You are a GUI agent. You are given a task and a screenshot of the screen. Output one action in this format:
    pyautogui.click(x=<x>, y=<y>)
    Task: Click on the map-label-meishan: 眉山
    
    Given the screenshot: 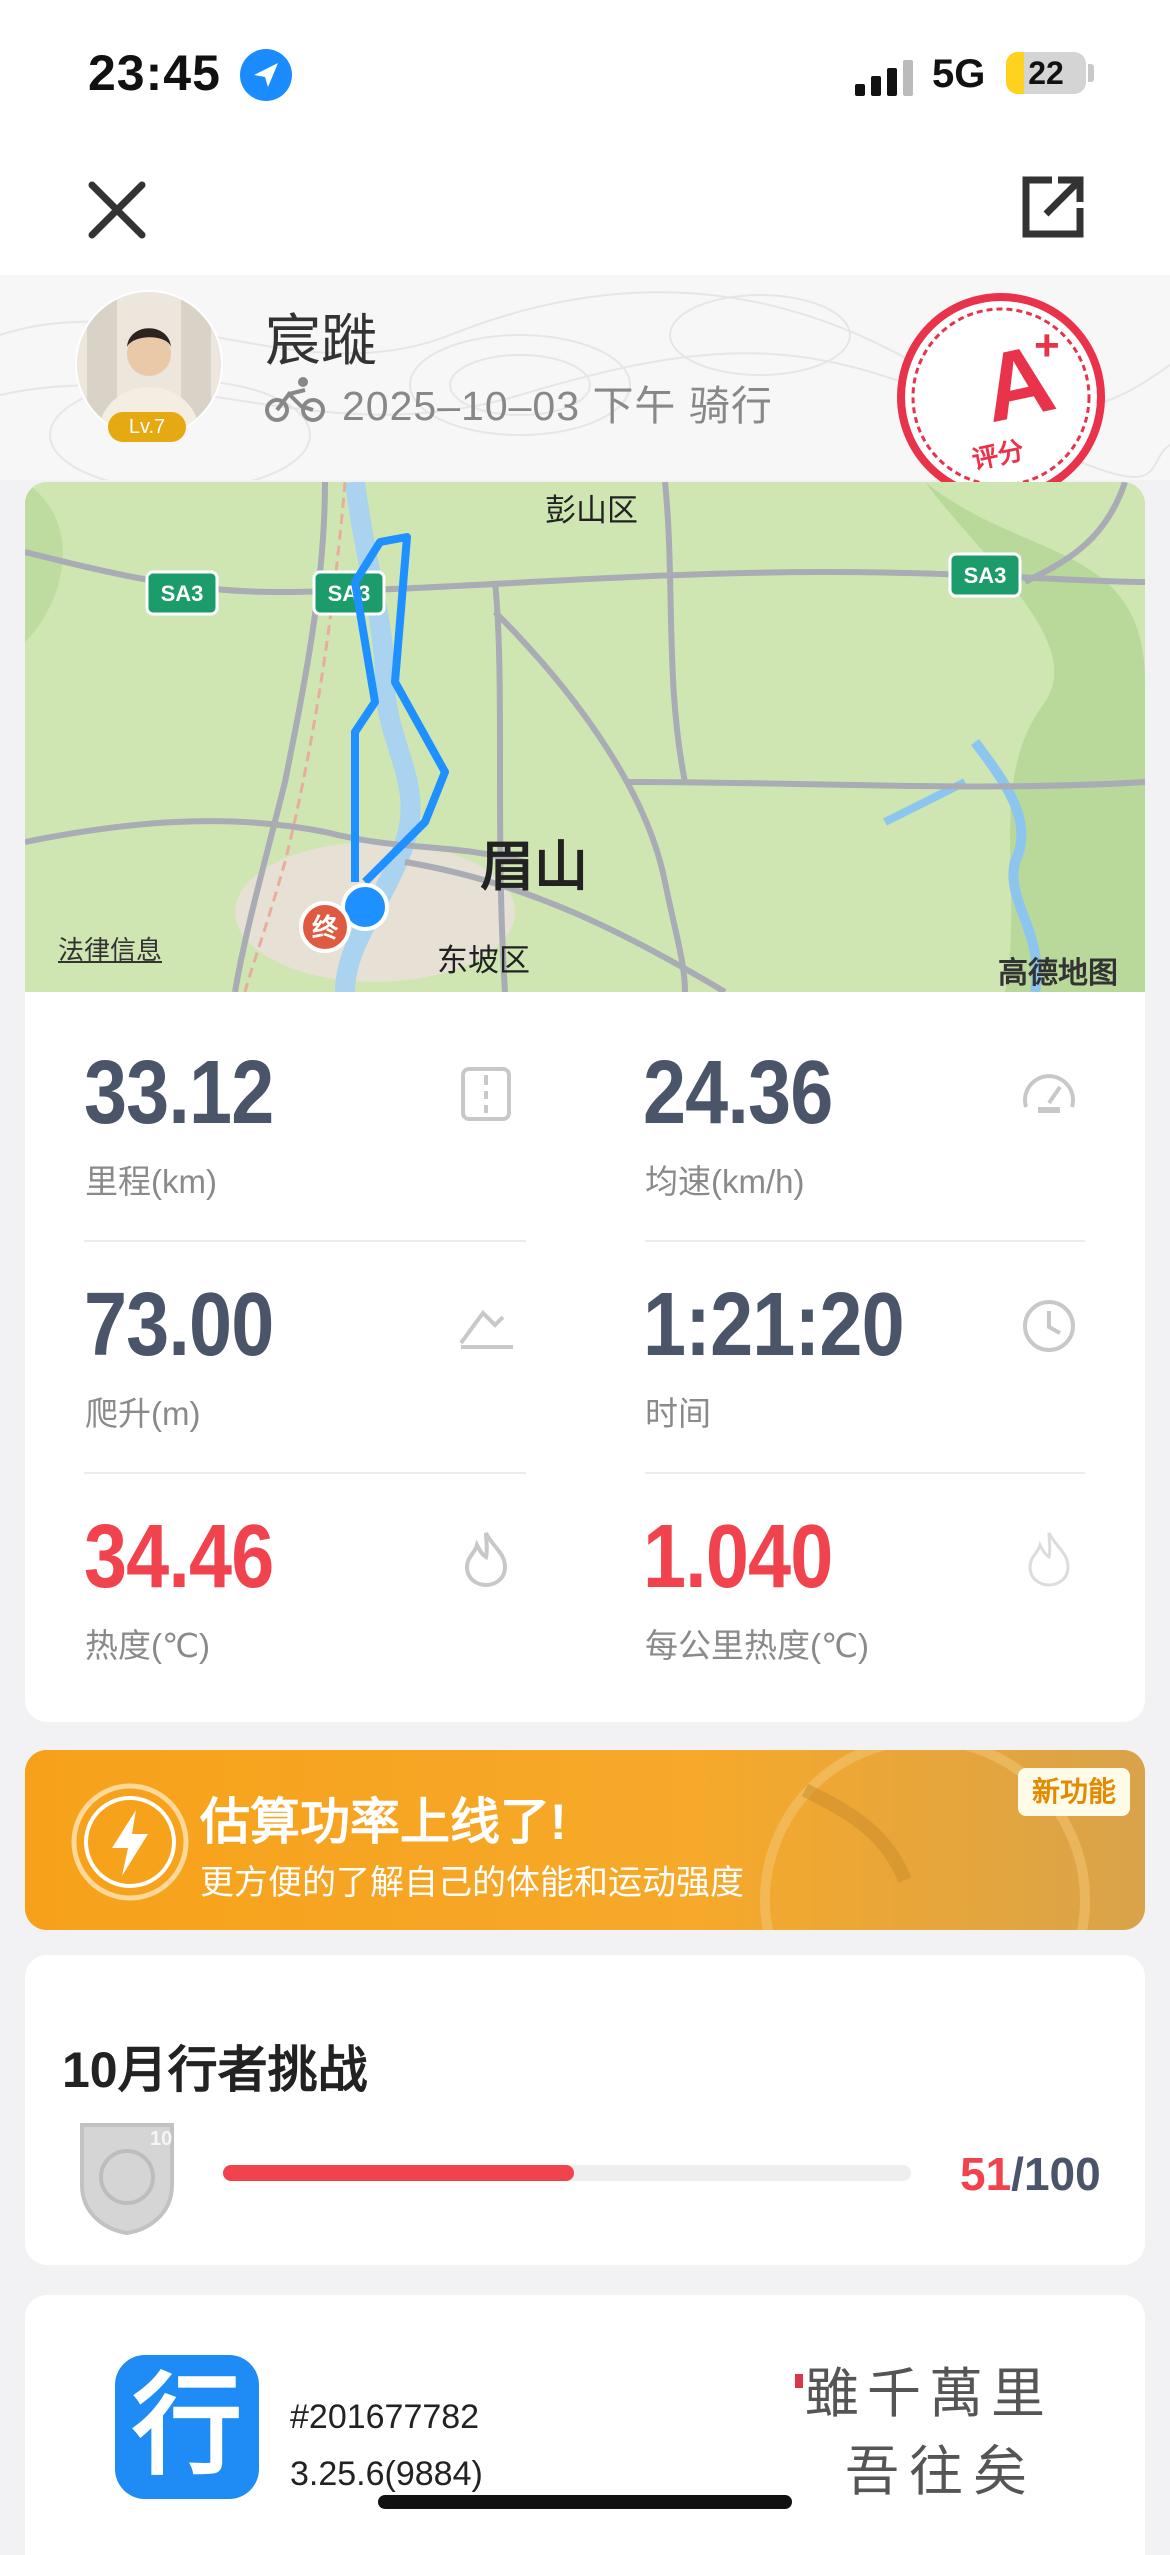 What is the action you would take?
    pyautogui.click(x=534, y=867)
    